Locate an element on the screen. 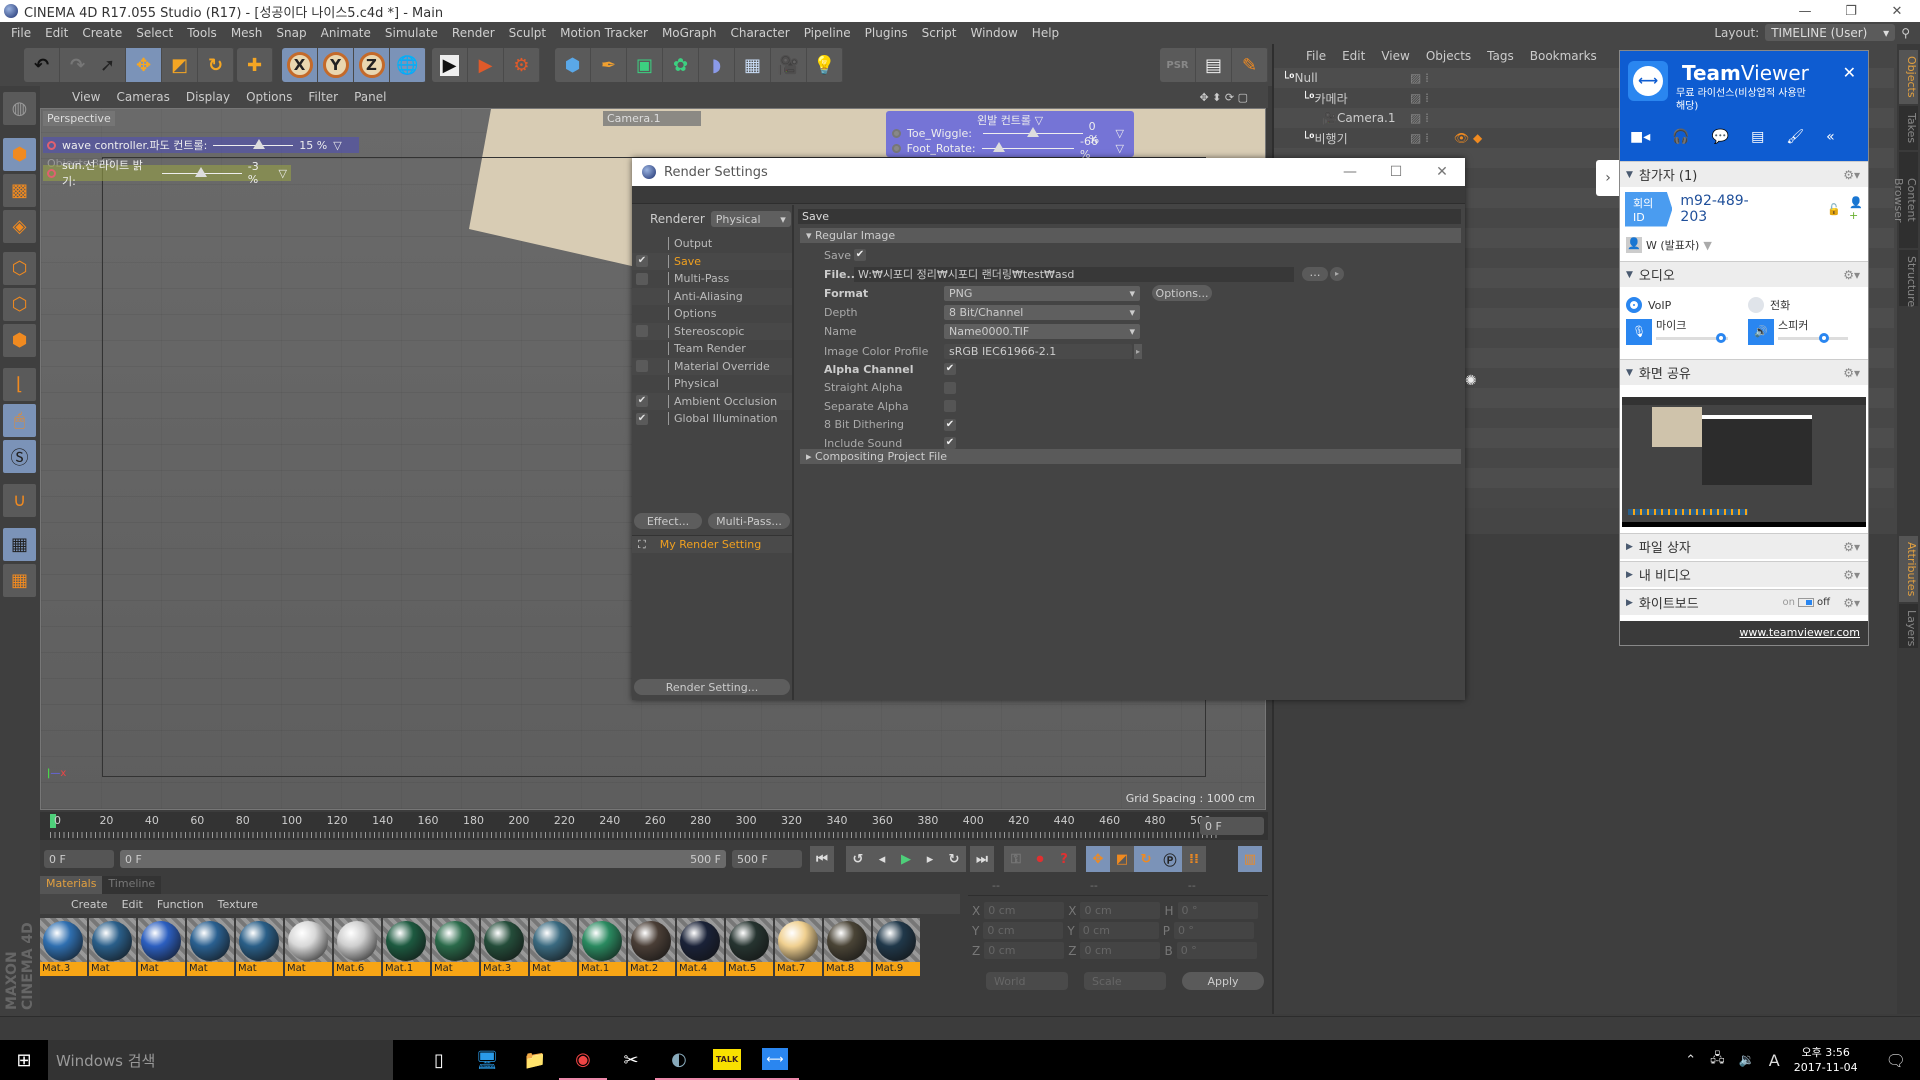  start-button: ⊞ is located at coordinates (24, 1060).